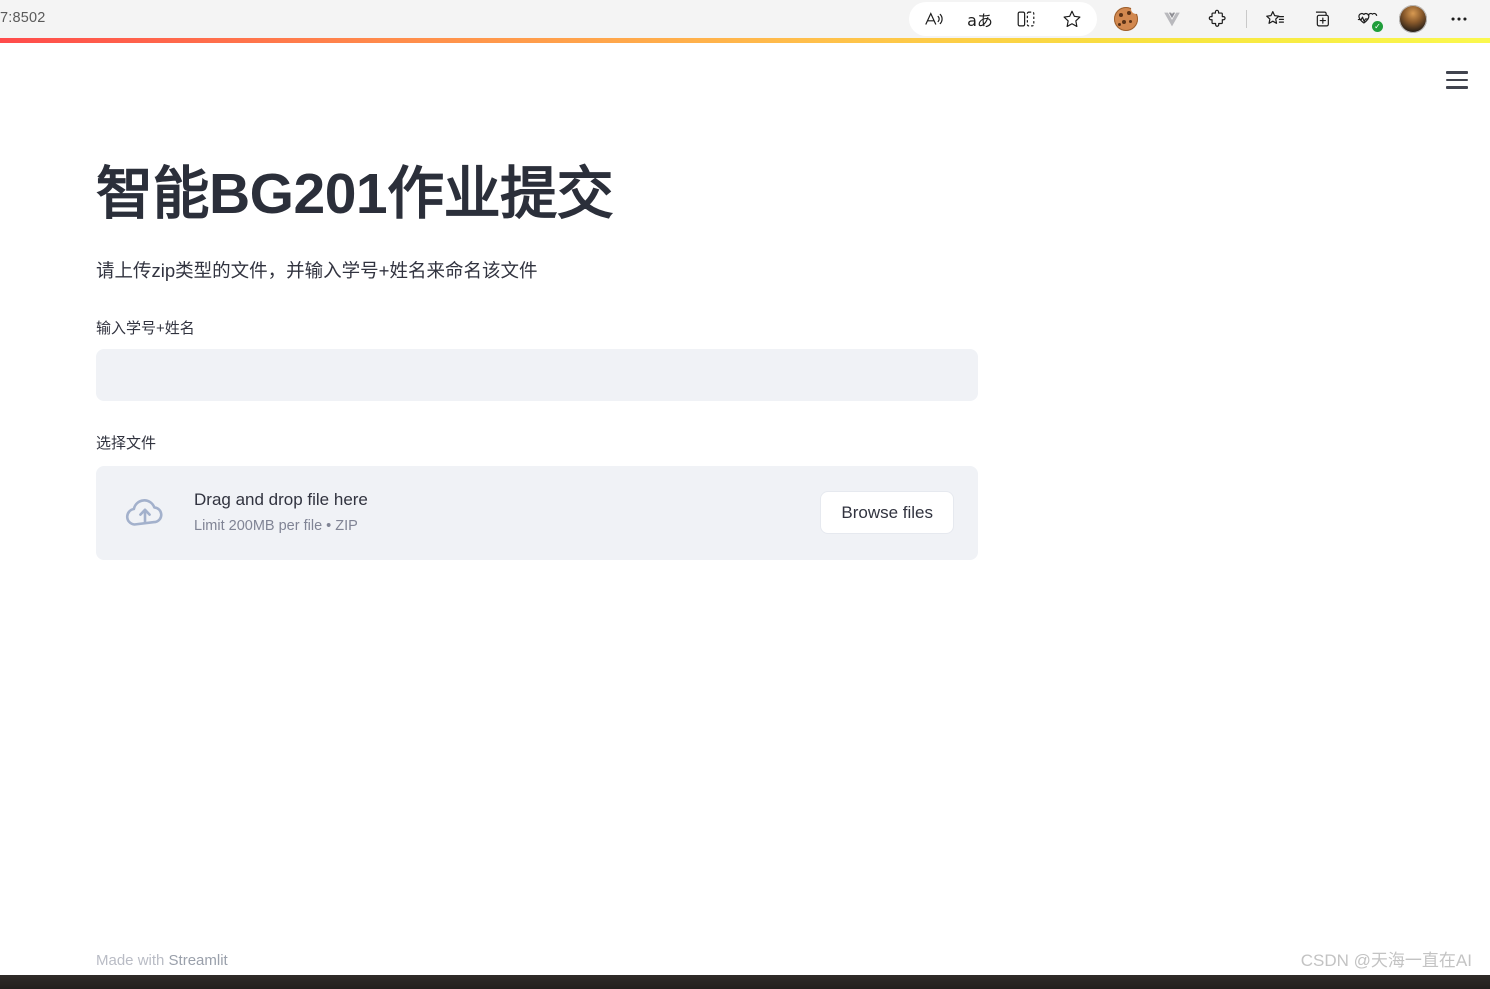 The image size is (1490, 989). What do you see at coordinates (317, 270) in the screenshot?
I see `page-subtitle: 请上传zip类型的文件，并输入学号+姓名来命名该文件` at bounding box center [317, 270].